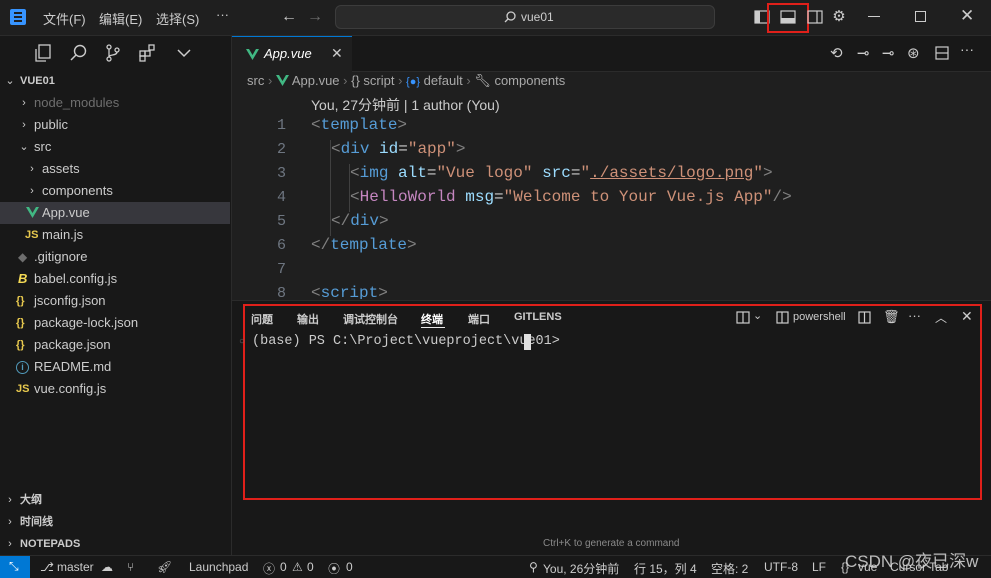 The width and height of the screenshot is (991, 578). What do you see at coordinates (863, 53) in the screenshot?
I see `git-commit-icon: ⊸` at bounding box center [863, 53].